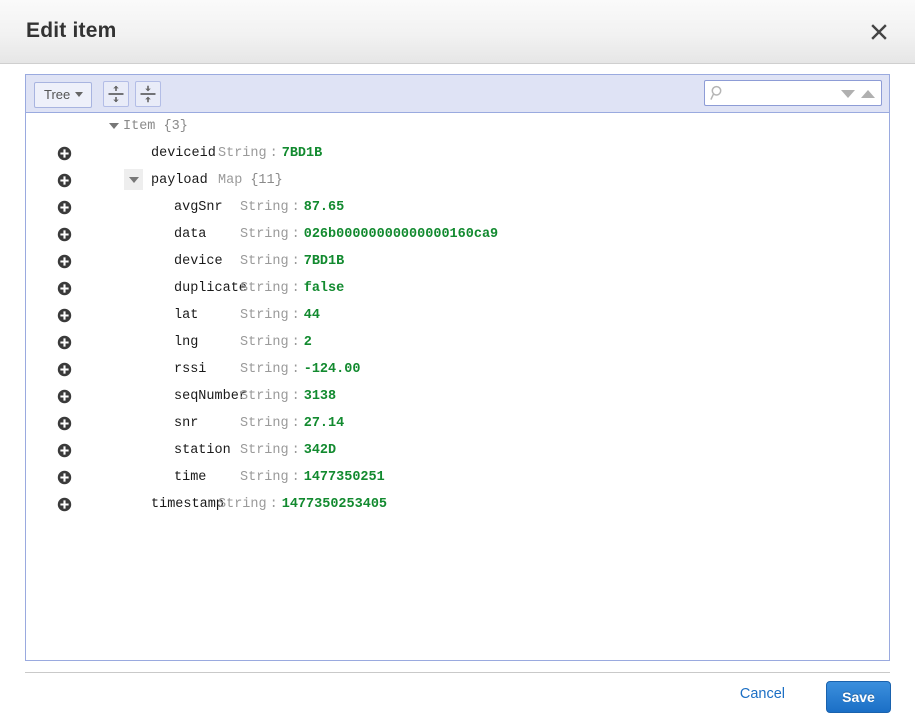 This screenshot has height=728, width=915. Describe the element at coordinates (198, 207) in the screenshot. I see `field-name: avgSnr` at that location.